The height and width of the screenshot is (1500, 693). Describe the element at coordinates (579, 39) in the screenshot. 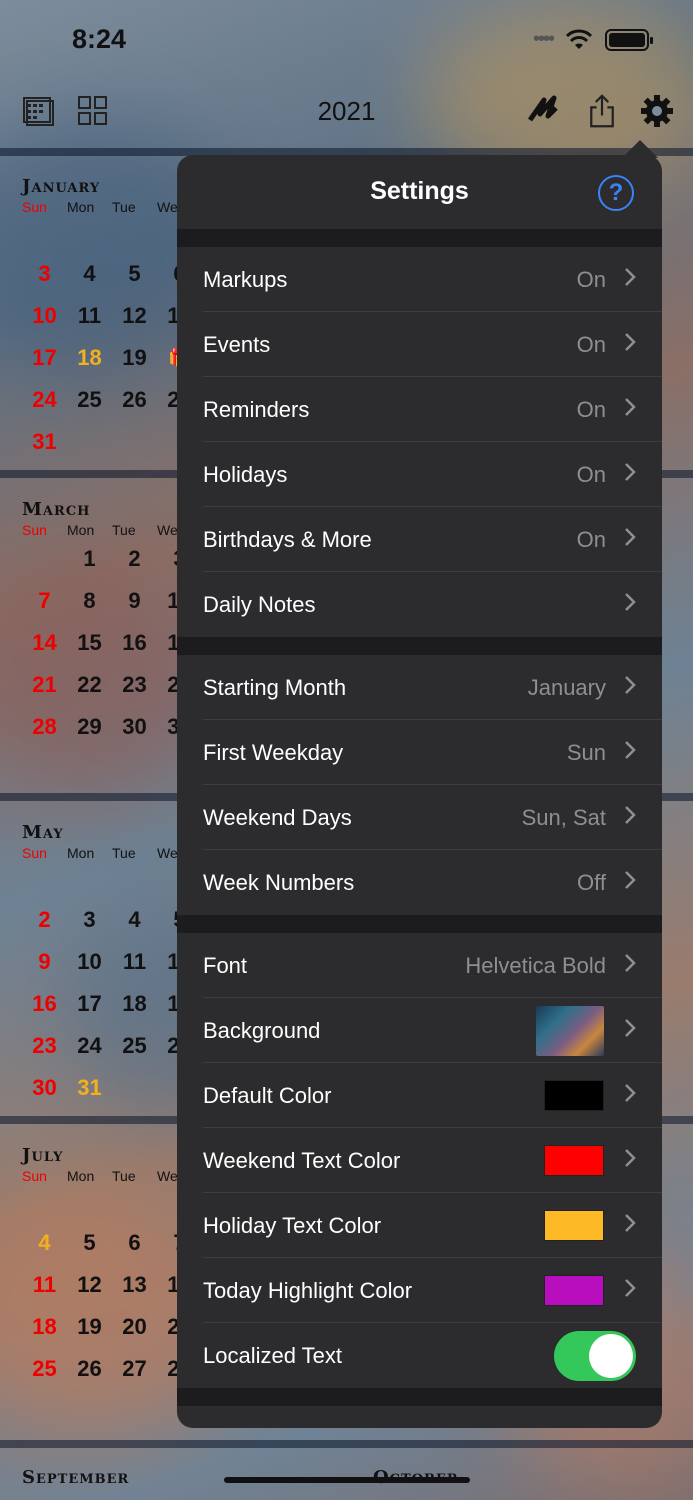

I see `wifi-icon` at that location.